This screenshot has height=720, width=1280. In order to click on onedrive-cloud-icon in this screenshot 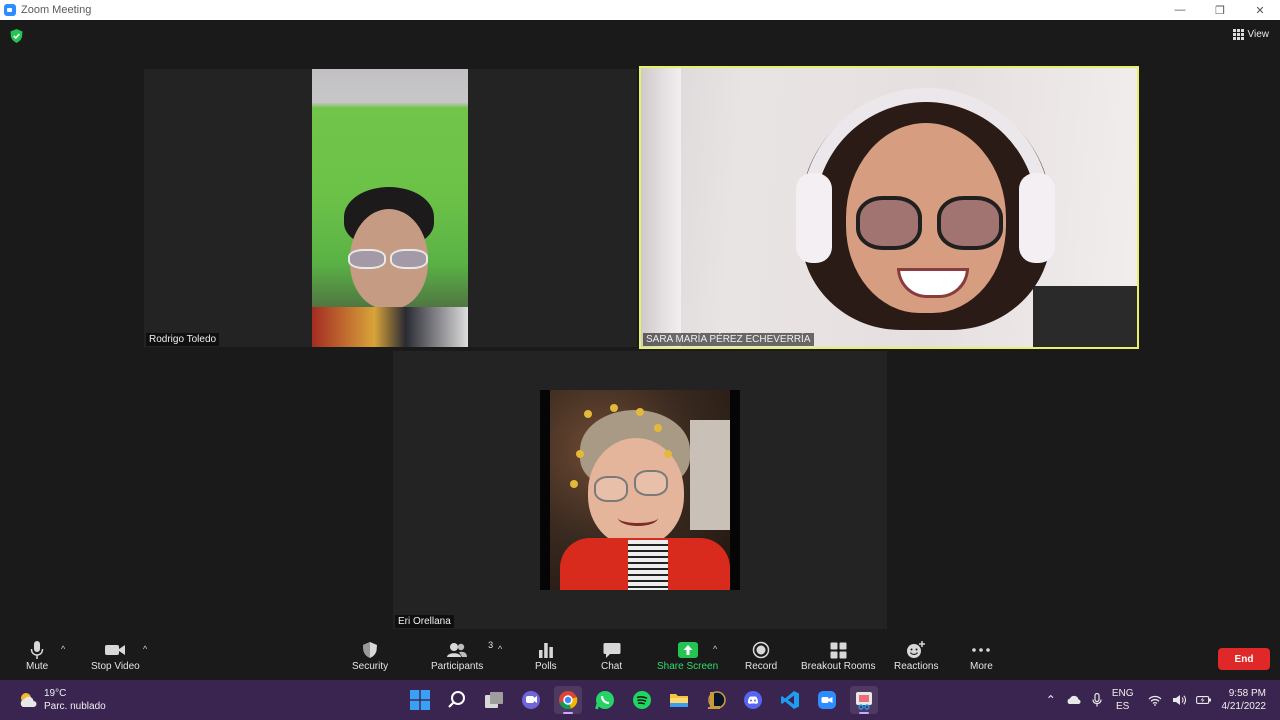, I will do `click(1074, 700)`.